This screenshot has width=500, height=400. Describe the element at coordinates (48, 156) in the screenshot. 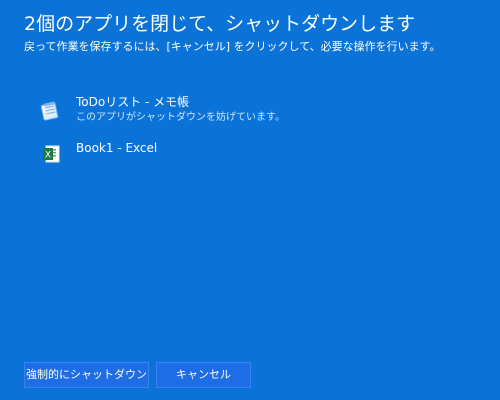

I see `svg-text: X` at that location.